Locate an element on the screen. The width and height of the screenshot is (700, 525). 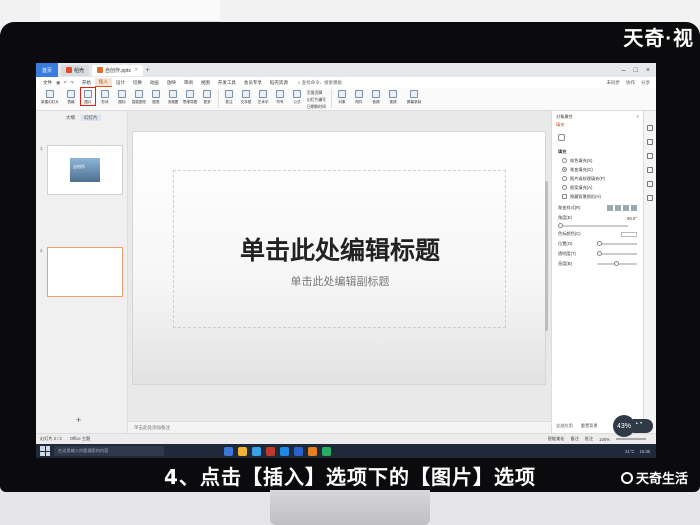
format-icon is located at coordinates (650, 156).